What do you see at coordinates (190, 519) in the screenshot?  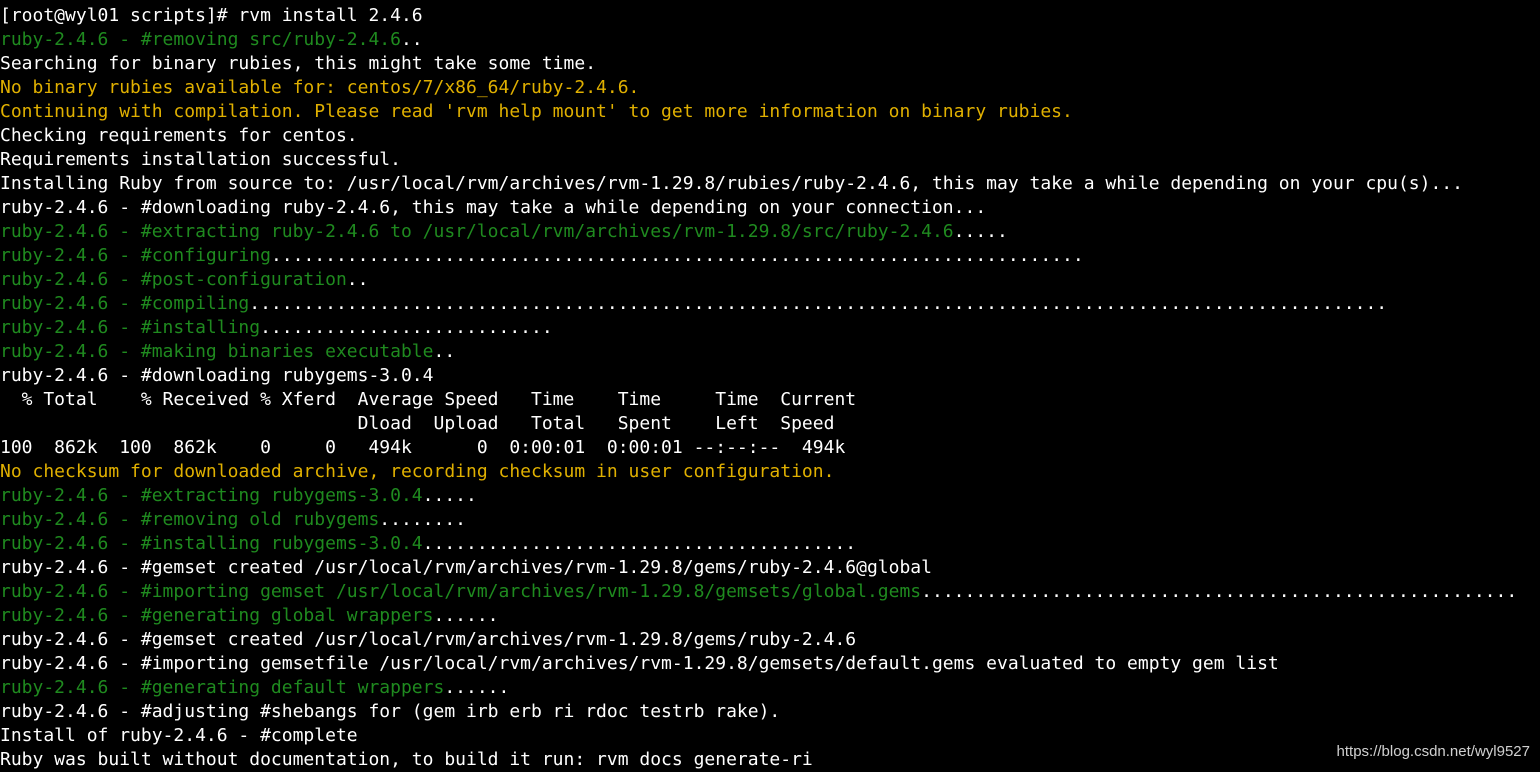 I see `terminal-text-segment: ruby-2.4.6 - #removing old rubygems` at bounding box center [190, 519].